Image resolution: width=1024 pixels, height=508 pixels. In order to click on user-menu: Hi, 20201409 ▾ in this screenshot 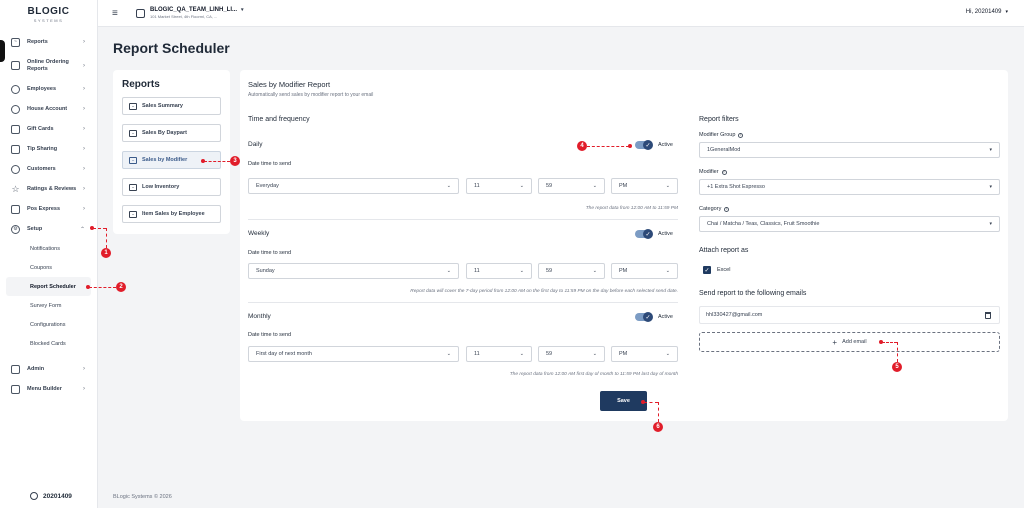, I will do `click(987, 12)`.